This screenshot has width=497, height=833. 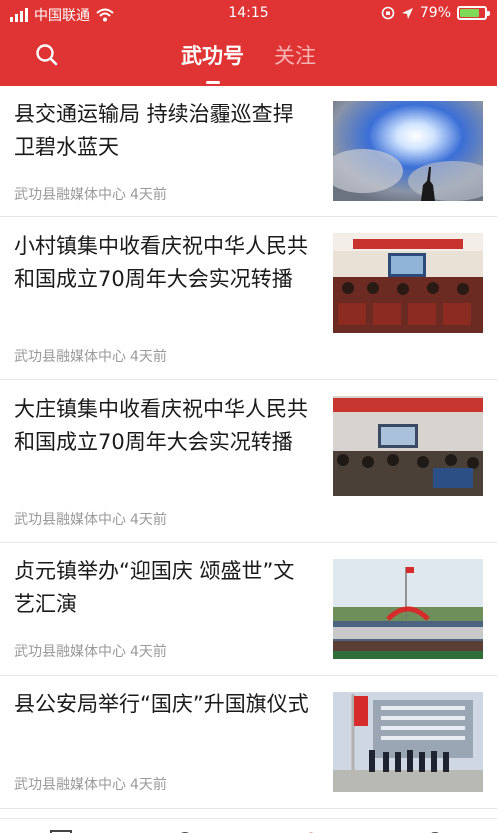 I want to click on news-thumbnail-meeting-hall, so click(x=408, y=283).